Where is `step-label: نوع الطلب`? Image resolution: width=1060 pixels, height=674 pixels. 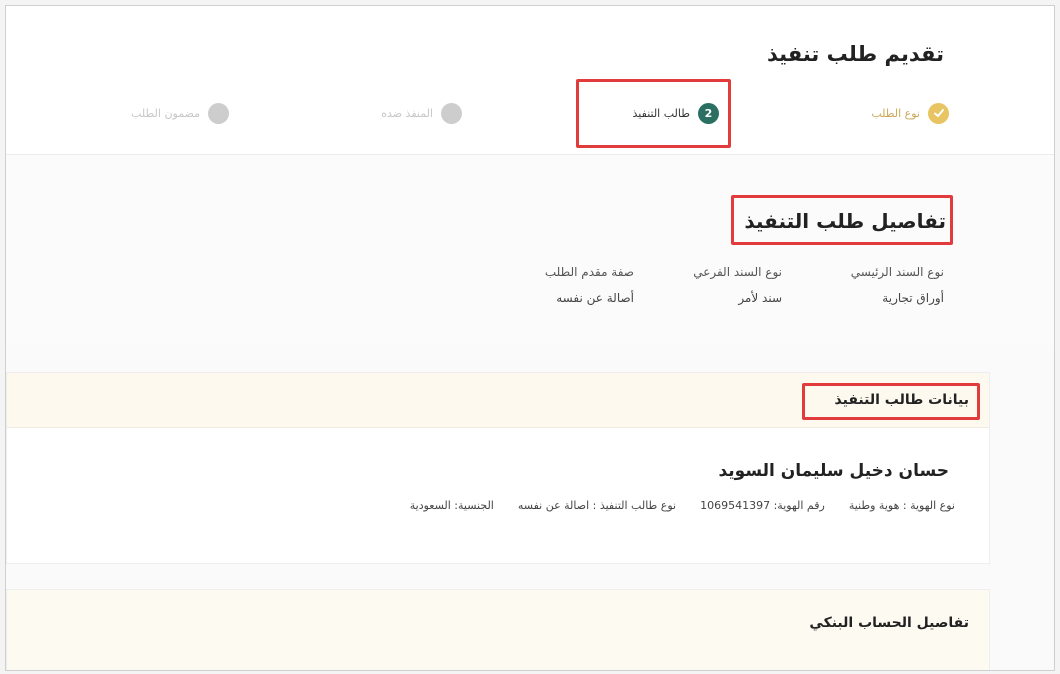
step-label: نوع الطلب is located at coordinates (895, 113).